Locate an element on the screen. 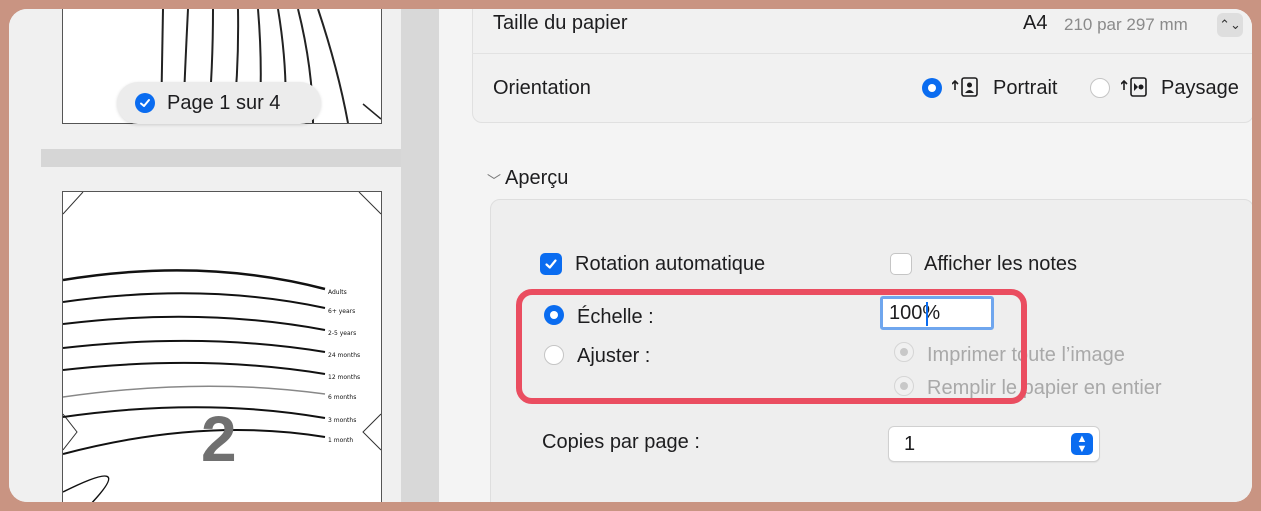 This screenshot has width=1261, height=511. page-number-glyph: 2 is located at coordinates (219, 439).